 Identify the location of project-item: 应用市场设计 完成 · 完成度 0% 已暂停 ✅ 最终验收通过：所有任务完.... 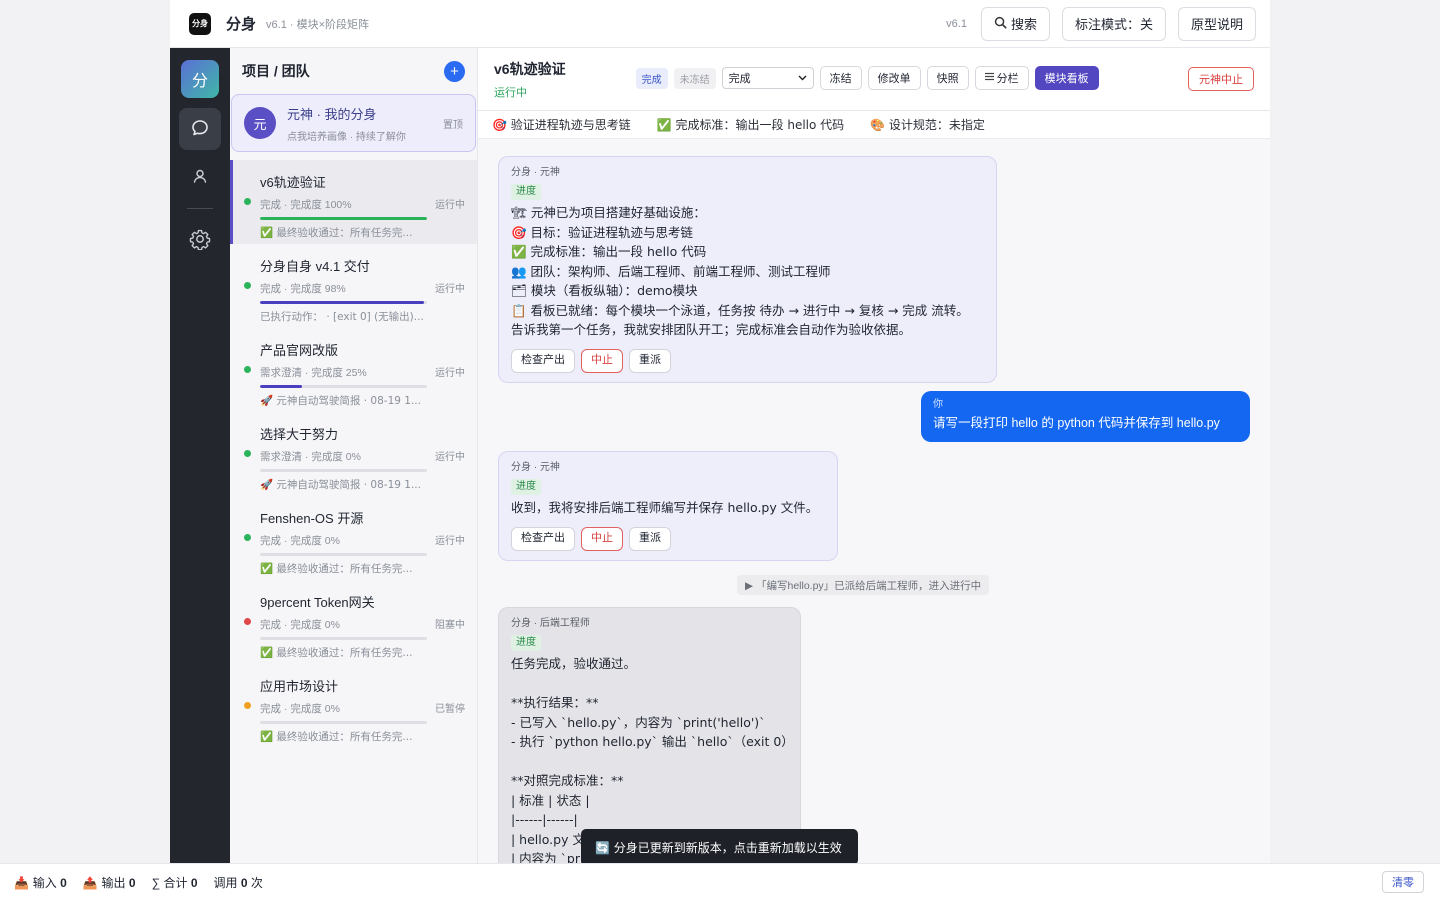
(353, 706).